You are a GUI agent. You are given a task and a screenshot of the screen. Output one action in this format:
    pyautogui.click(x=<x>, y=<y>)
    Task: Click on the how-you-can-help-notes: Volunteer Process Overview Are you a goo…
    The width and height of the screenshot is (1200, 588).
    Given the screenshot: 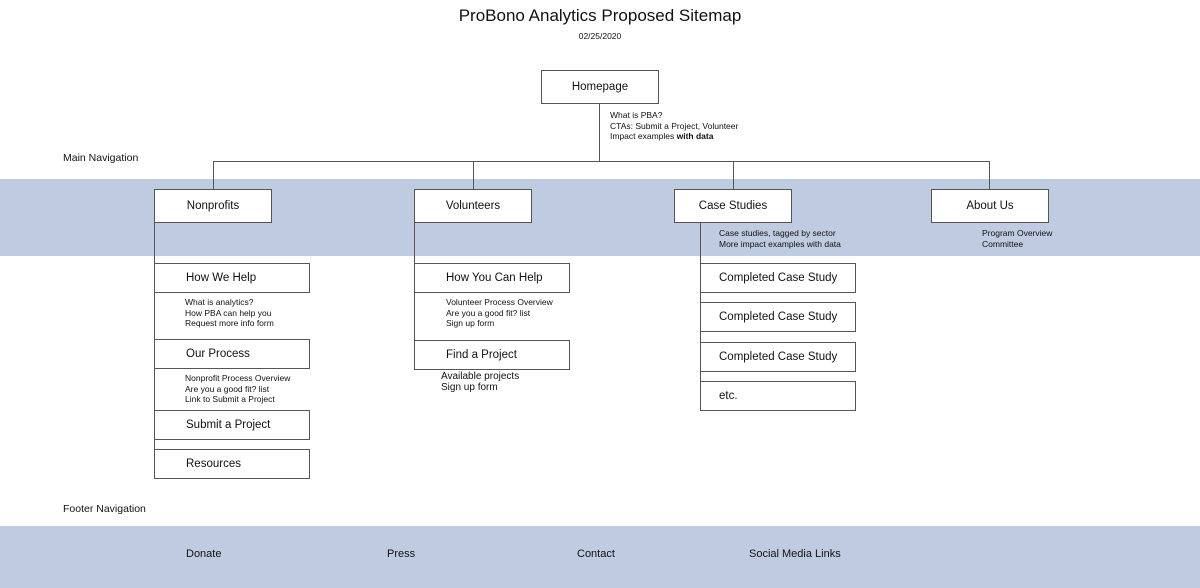 What is the action you would take?
    pyautogui.click(x=499, y=313)
    